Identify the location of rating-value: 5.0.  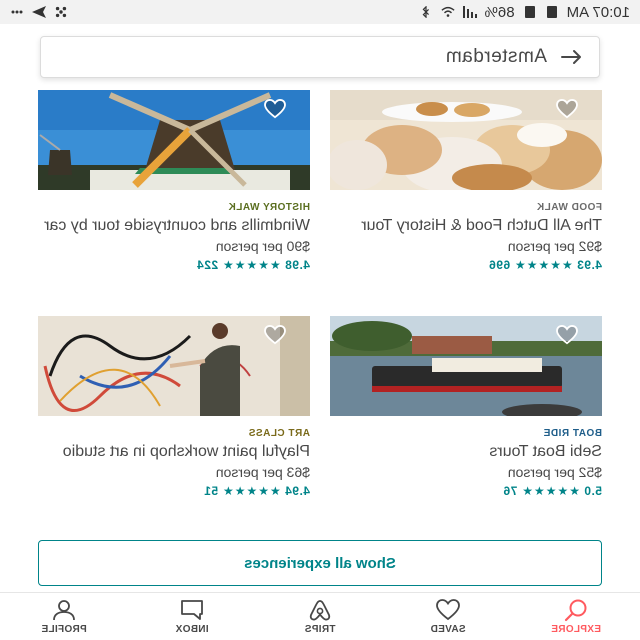
(592, 491).